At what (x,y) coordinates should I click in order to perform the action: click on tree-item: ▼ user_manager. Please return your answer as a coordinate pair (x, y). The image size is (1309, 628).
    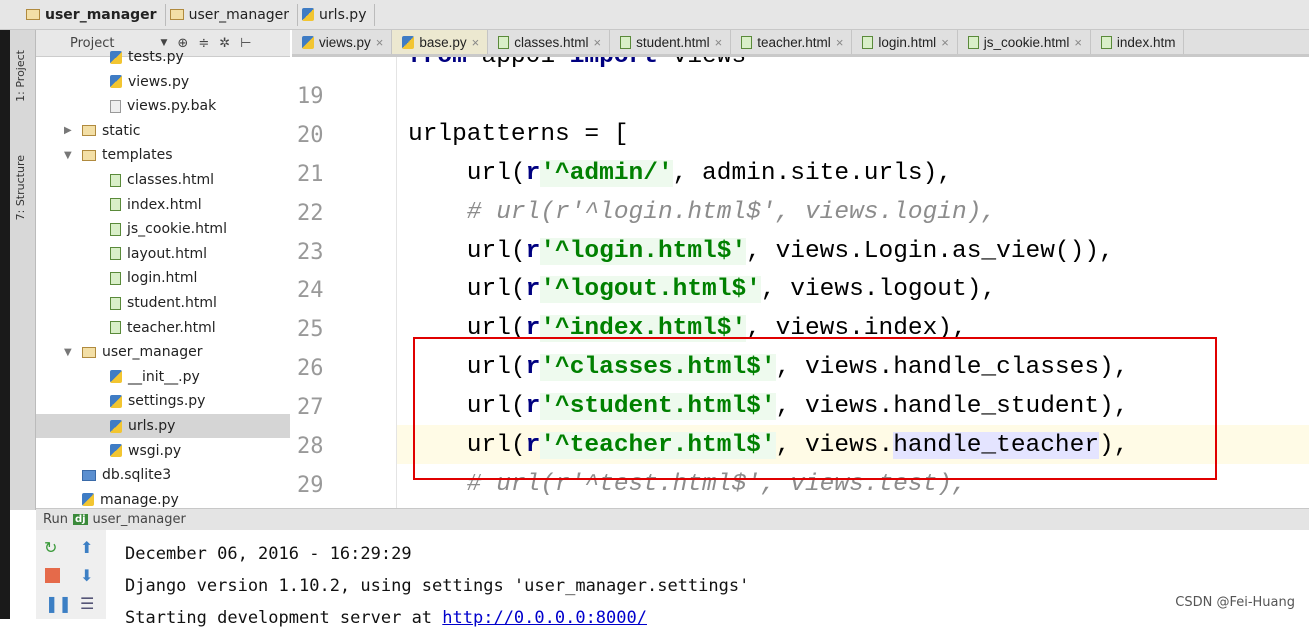
    Looking at the image, I should click on (163, 352).